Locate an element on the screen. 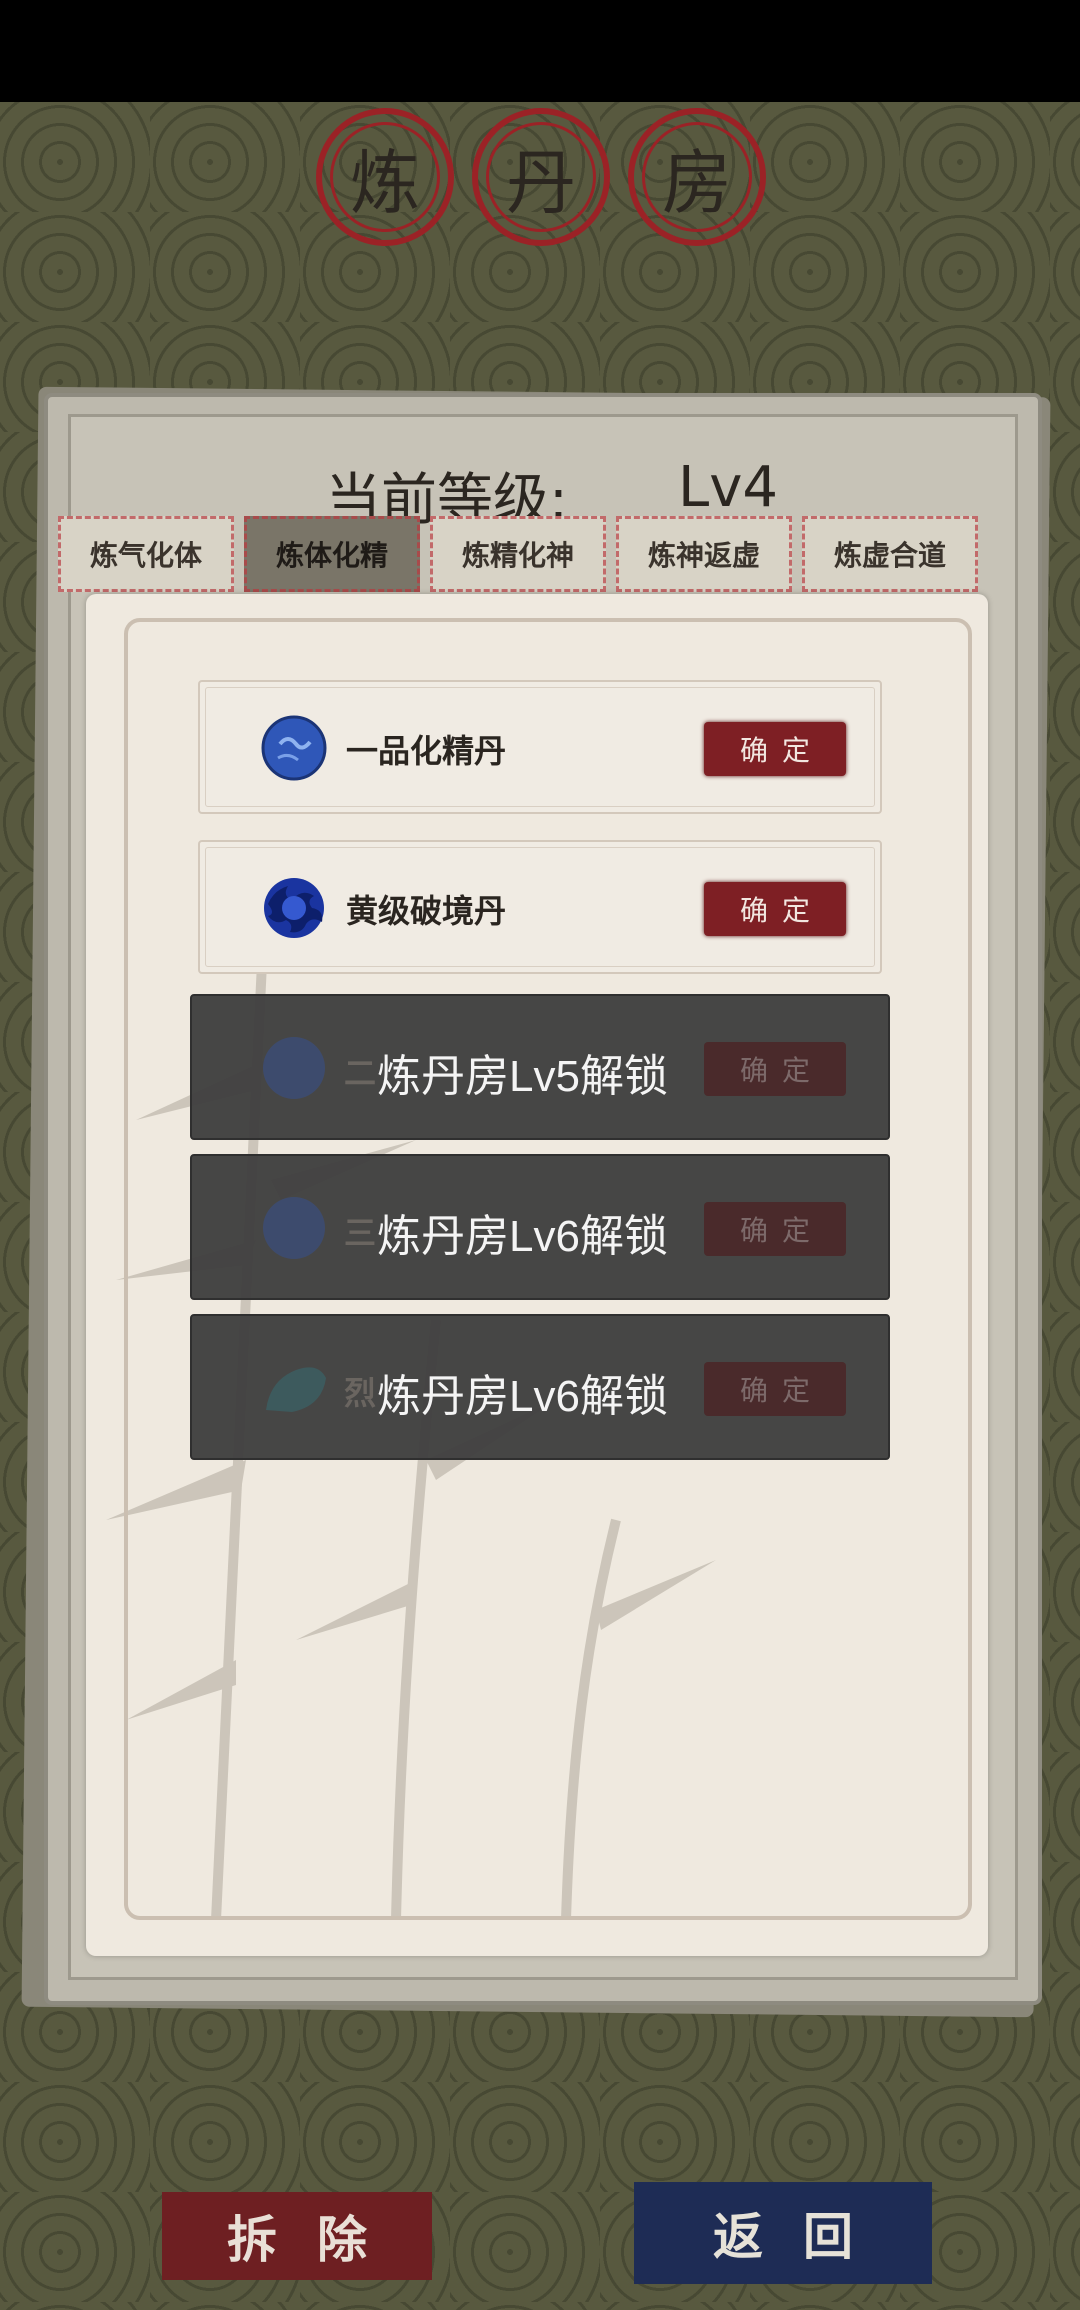 This screenshot has height=2310, width=1080. title-seal-3: 房 is located at coordinates (697, 177).